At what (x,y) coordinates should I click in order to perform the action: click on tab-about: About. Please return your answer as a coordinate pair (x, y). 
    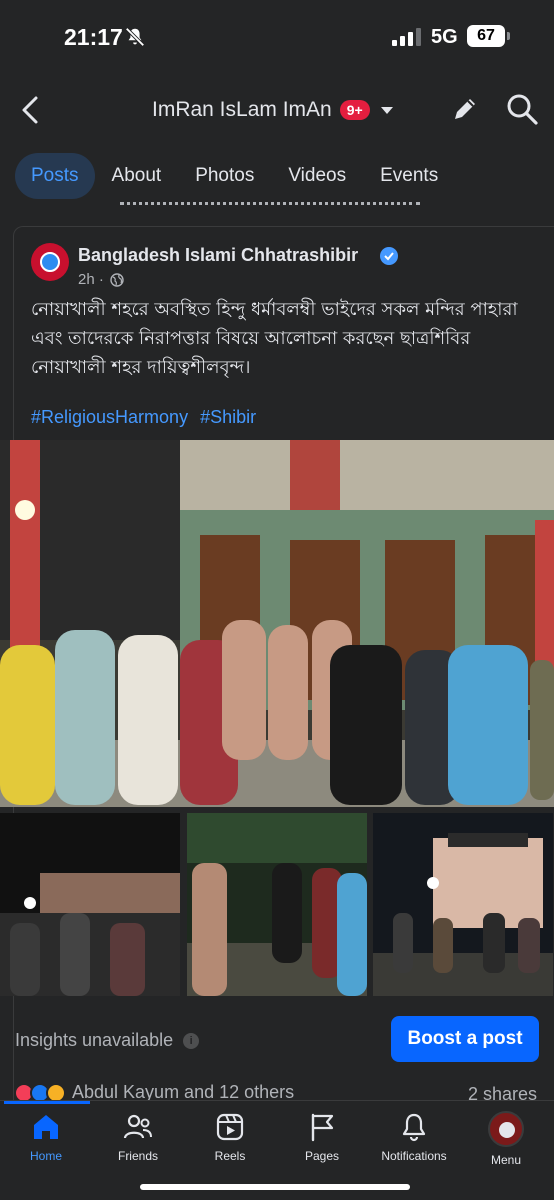
    Looking at the image, I should click on (137, 176).